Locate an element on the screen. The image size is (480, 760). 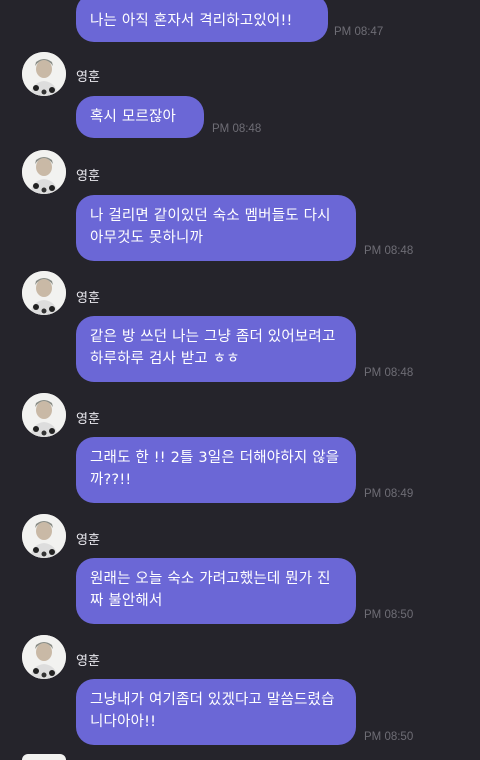
message-text: 그래도 한 !! 2틀 3일은 더해야하지 않을까??!! is located at coordinates (215, 469).